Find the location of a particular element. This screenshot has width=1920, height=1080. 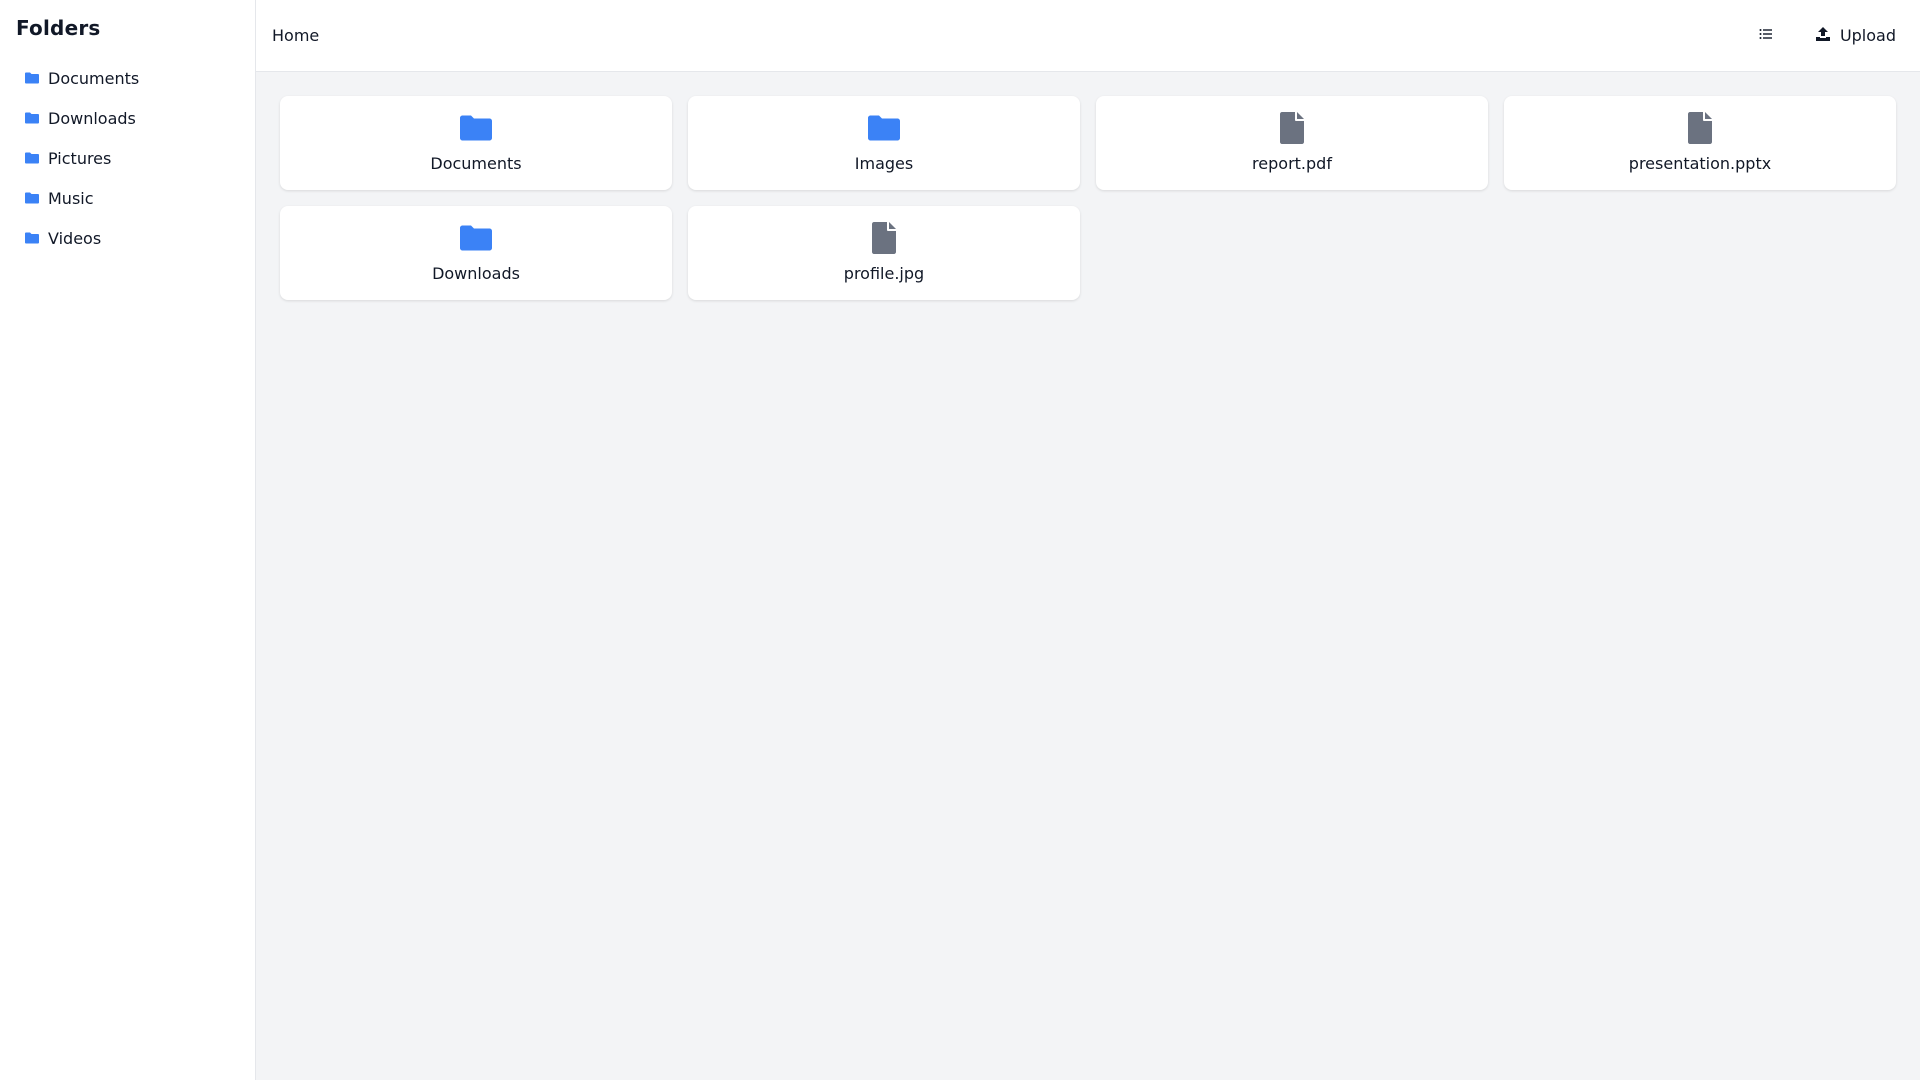

file-card-report: report.pdf is located at coordinates (1292, 143).